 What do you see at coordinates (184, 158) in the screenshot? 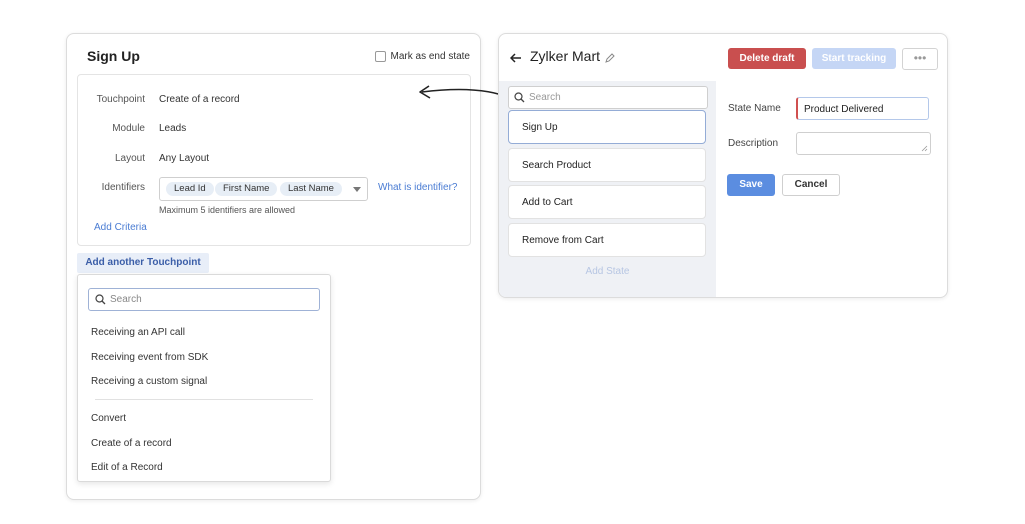
I see `layout-value: Any Layout` at bounding box center [184, 158].